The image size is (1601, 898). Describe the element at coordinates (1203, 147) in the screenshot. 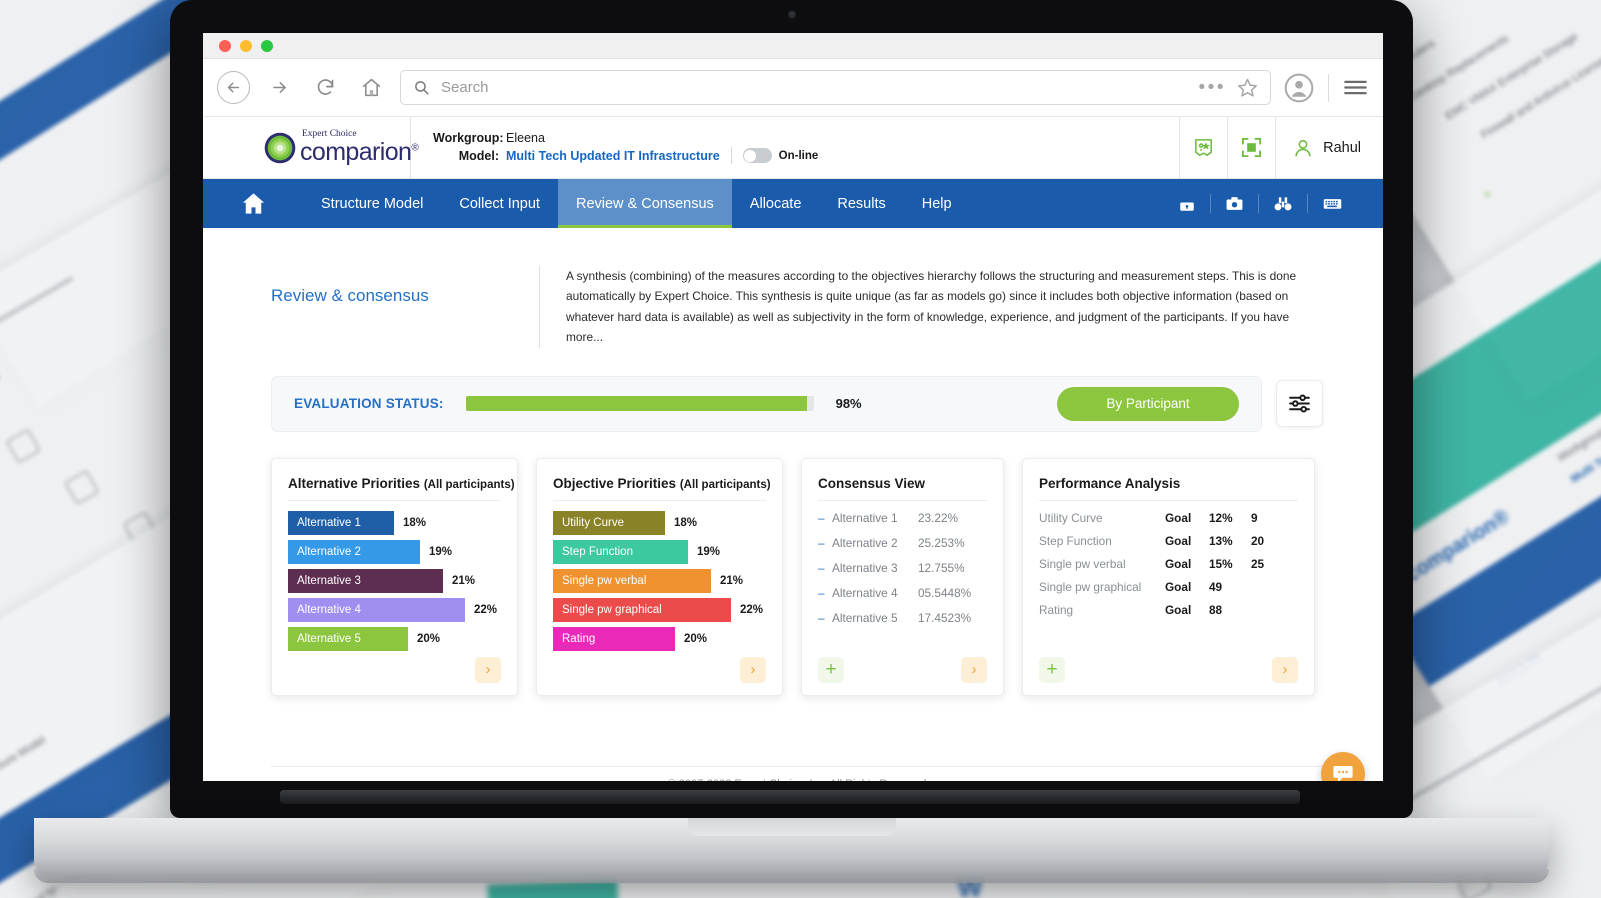

I see `site-map-icon` at that location.